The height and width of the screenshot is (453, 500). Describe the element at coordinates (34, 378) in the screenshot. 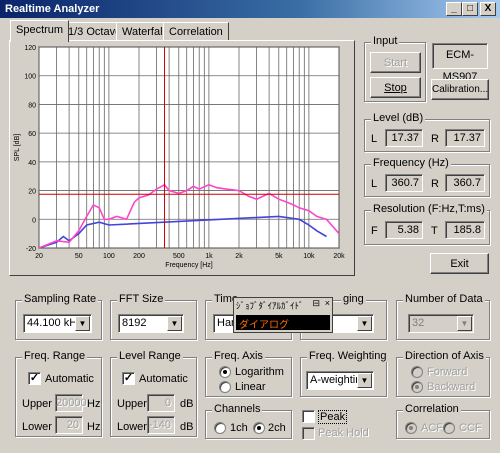

I see `freq-range-automatic-checkbox: ✓` at that location.